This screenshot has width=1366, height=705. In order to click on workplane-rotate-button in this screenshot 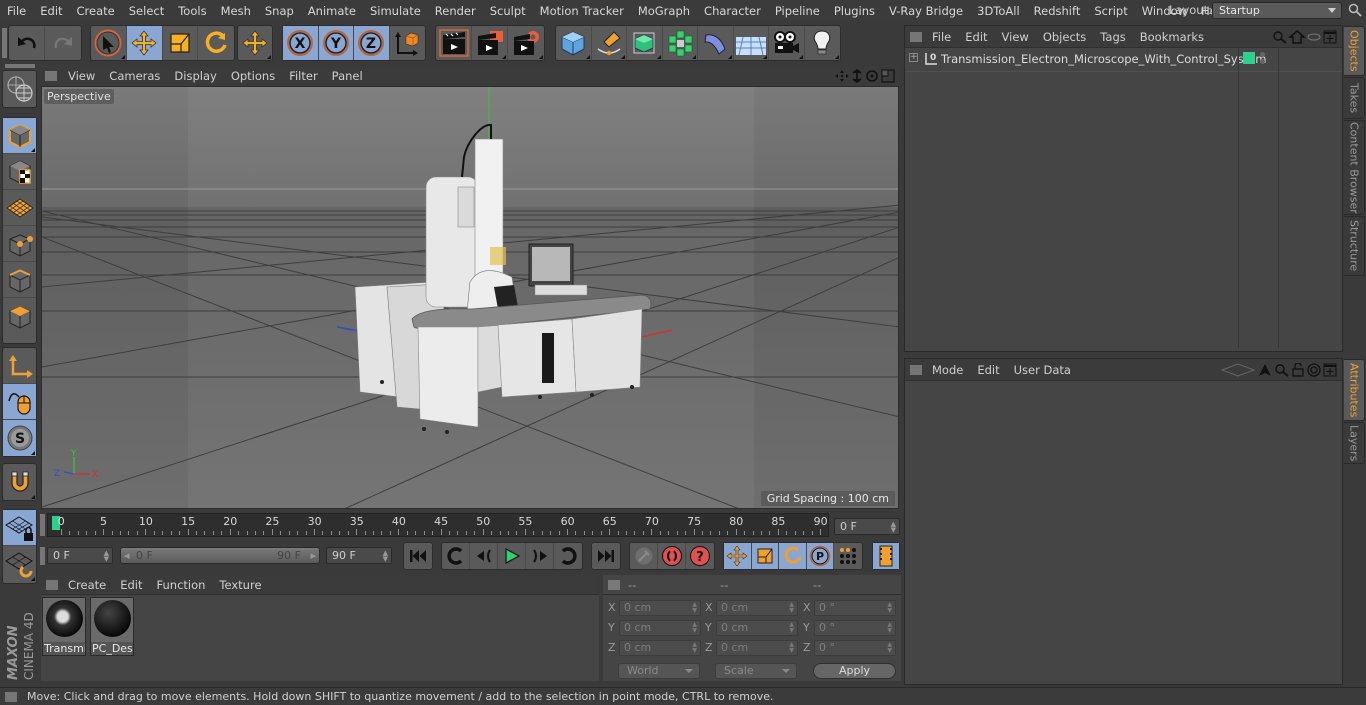, I will do `click(19, 564)`.